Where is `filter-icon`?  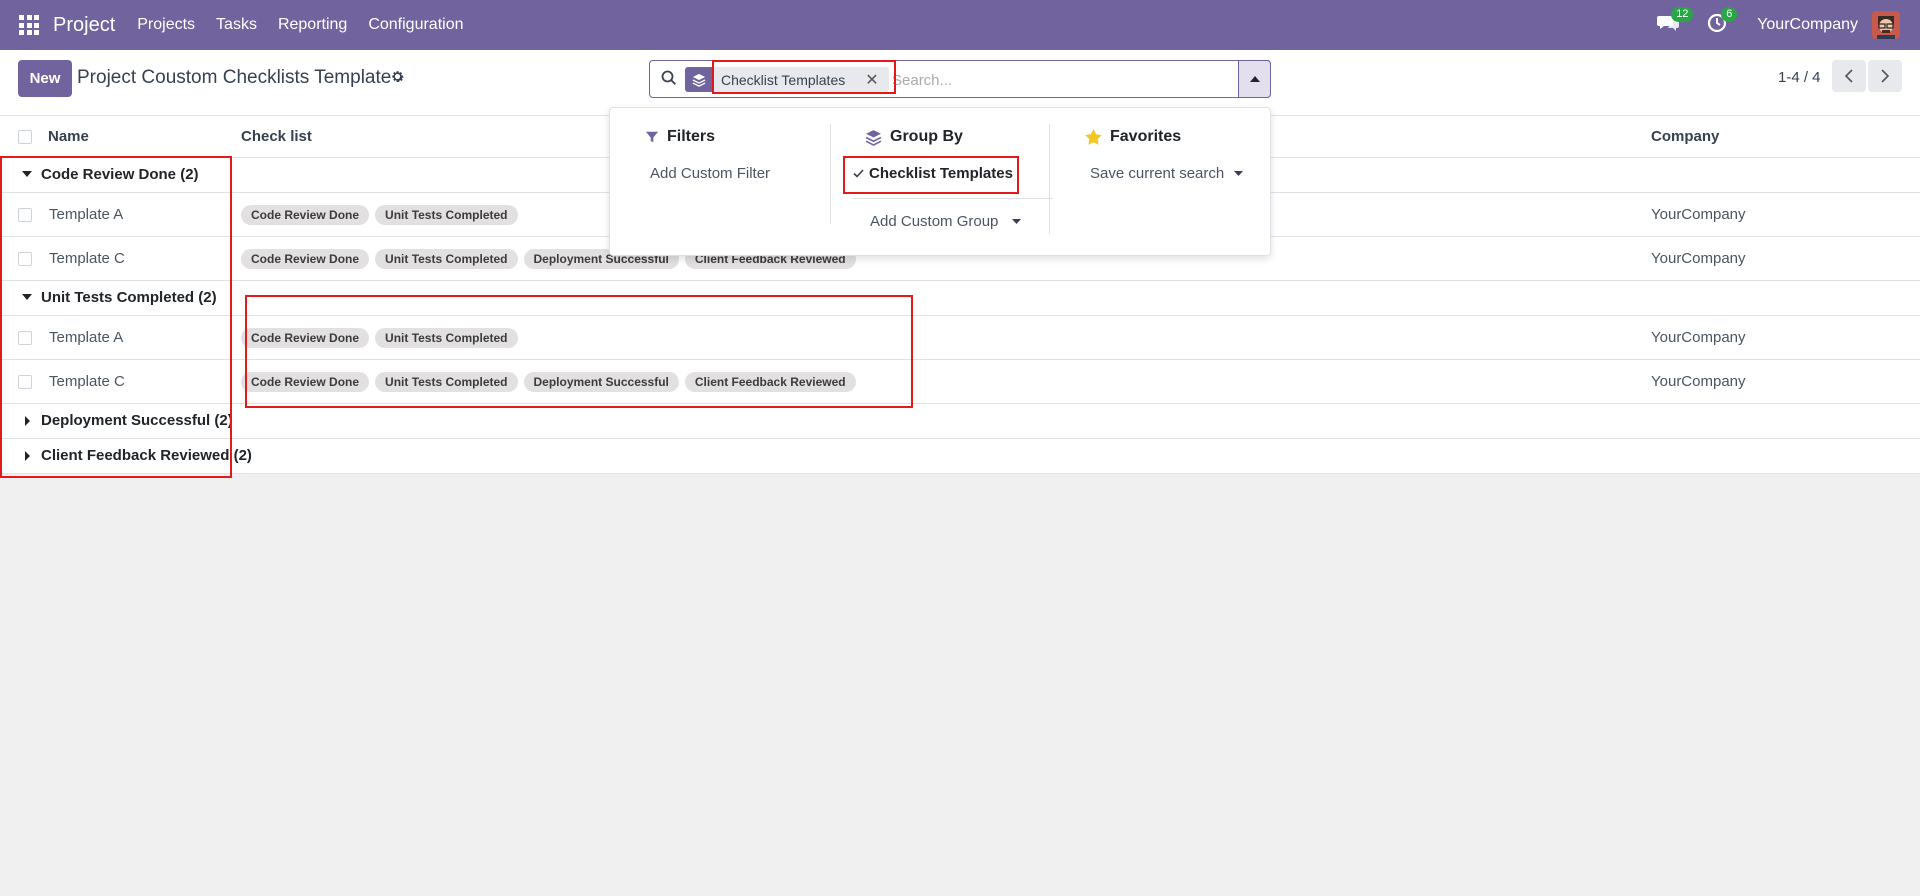 filter-icon is located at coordinates (652, 137).